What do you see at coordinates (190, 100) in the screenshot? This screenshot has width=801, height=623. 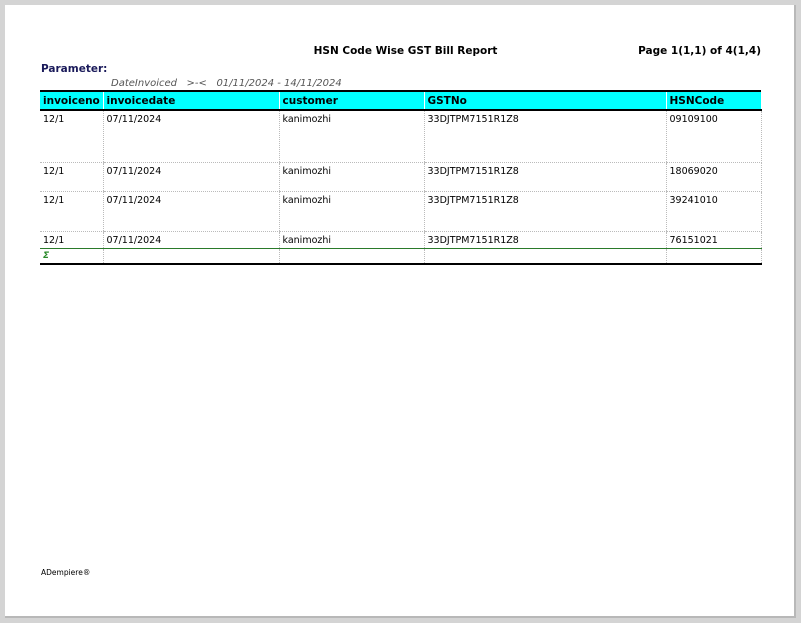 I see `column-header-invoicedate: invoicedate` at bounding box center [190, 100].